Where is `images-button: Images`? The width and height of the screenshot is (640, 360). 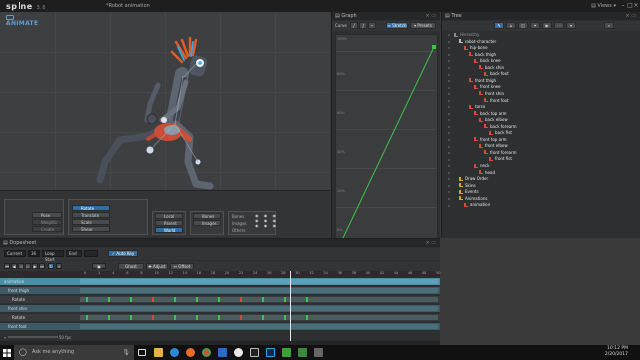 images-button: Images is located at coordinates (207, 223).